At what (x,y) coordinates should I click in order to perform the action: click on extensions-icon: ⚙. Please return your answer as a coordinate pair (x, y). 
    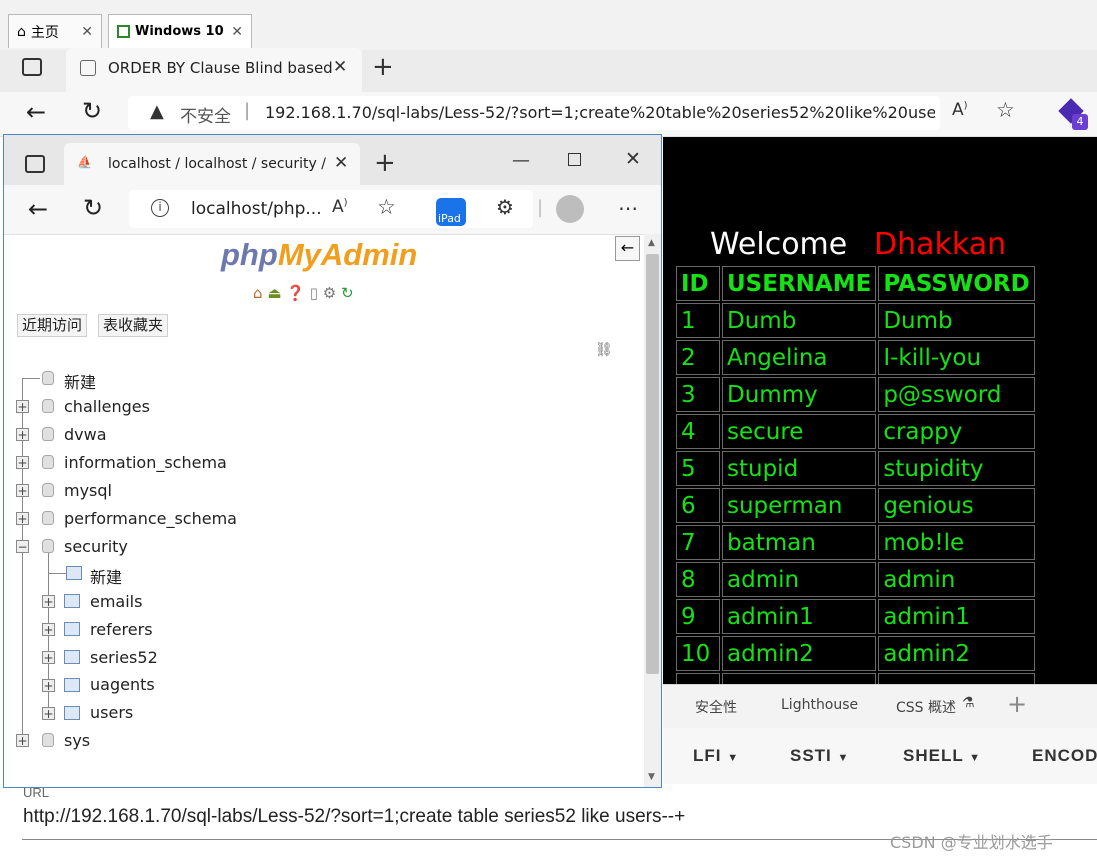
    Looking at the image, I should click on (505, 207).